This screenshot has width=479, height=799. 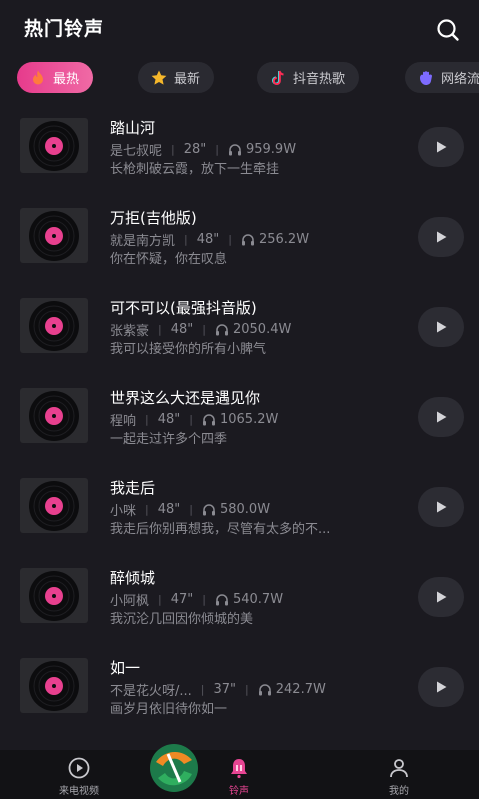 I want to click on bottom-navigation: 来电视频 铃声 我的, so click(x=239, y=774).